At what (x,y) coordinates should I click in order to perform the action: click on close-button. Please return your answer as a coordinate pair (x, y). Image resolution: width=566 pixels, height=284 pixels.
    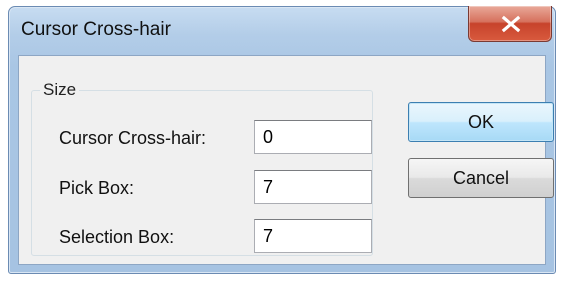
    Looking at the image, I should click on (510, 24).